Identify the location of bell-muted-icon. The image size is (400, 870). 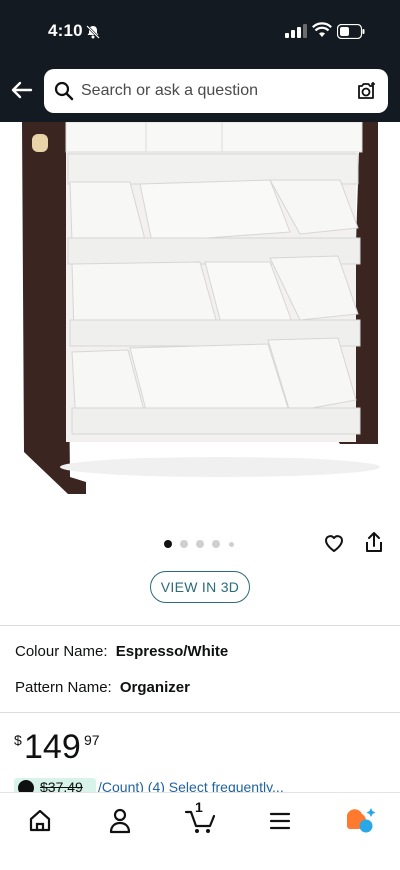
(93, 32).